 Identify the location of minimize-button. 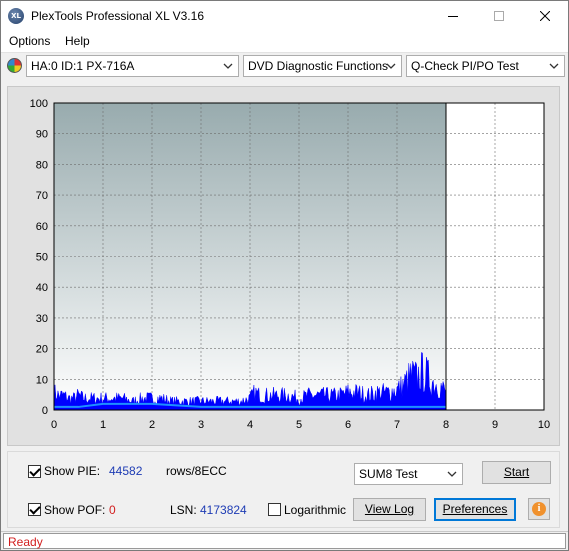
(453, 16).